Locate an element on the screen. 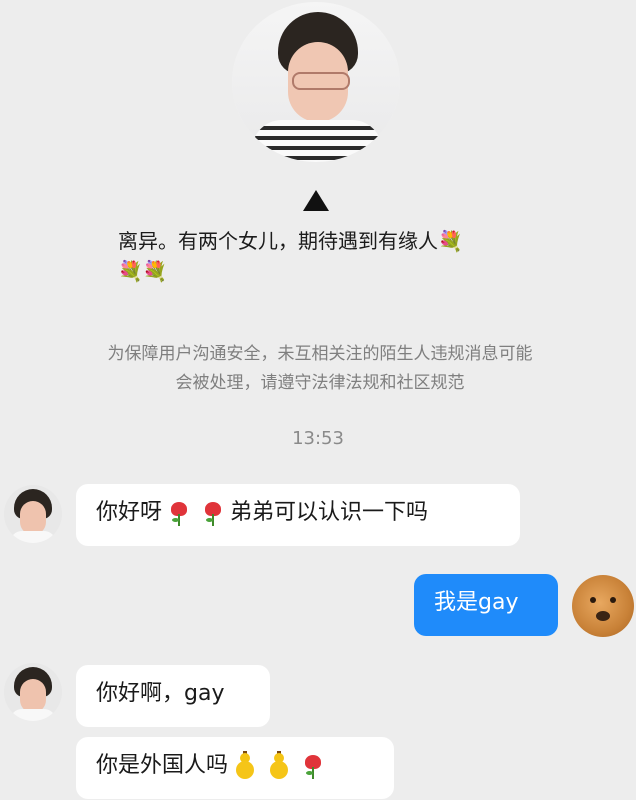 The width and height of the screenshot is (636, 800). avatar-glasses is located at coordinates (321, 81).